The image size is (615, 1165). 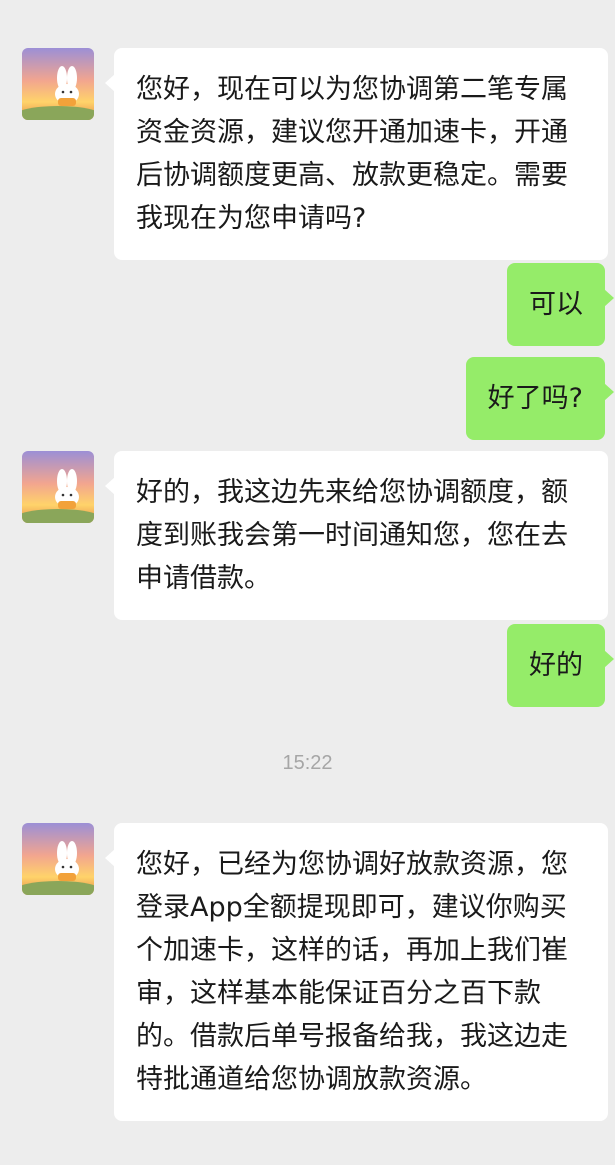 What do you see at coordinates (540, 398) in the screenshot?
I see `outgoing-message: 好了吗?` at bounding box center [540, 398].